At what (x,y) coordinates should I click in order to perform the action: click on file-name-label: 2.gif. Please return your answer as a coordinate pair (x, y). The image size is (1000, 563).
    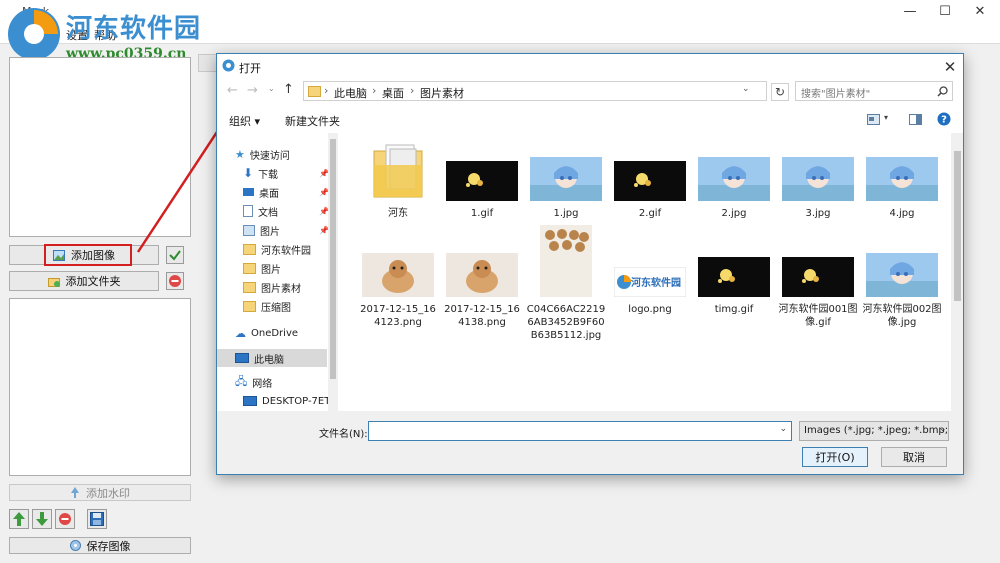
    Looking at the image, I should click on (650, 213).